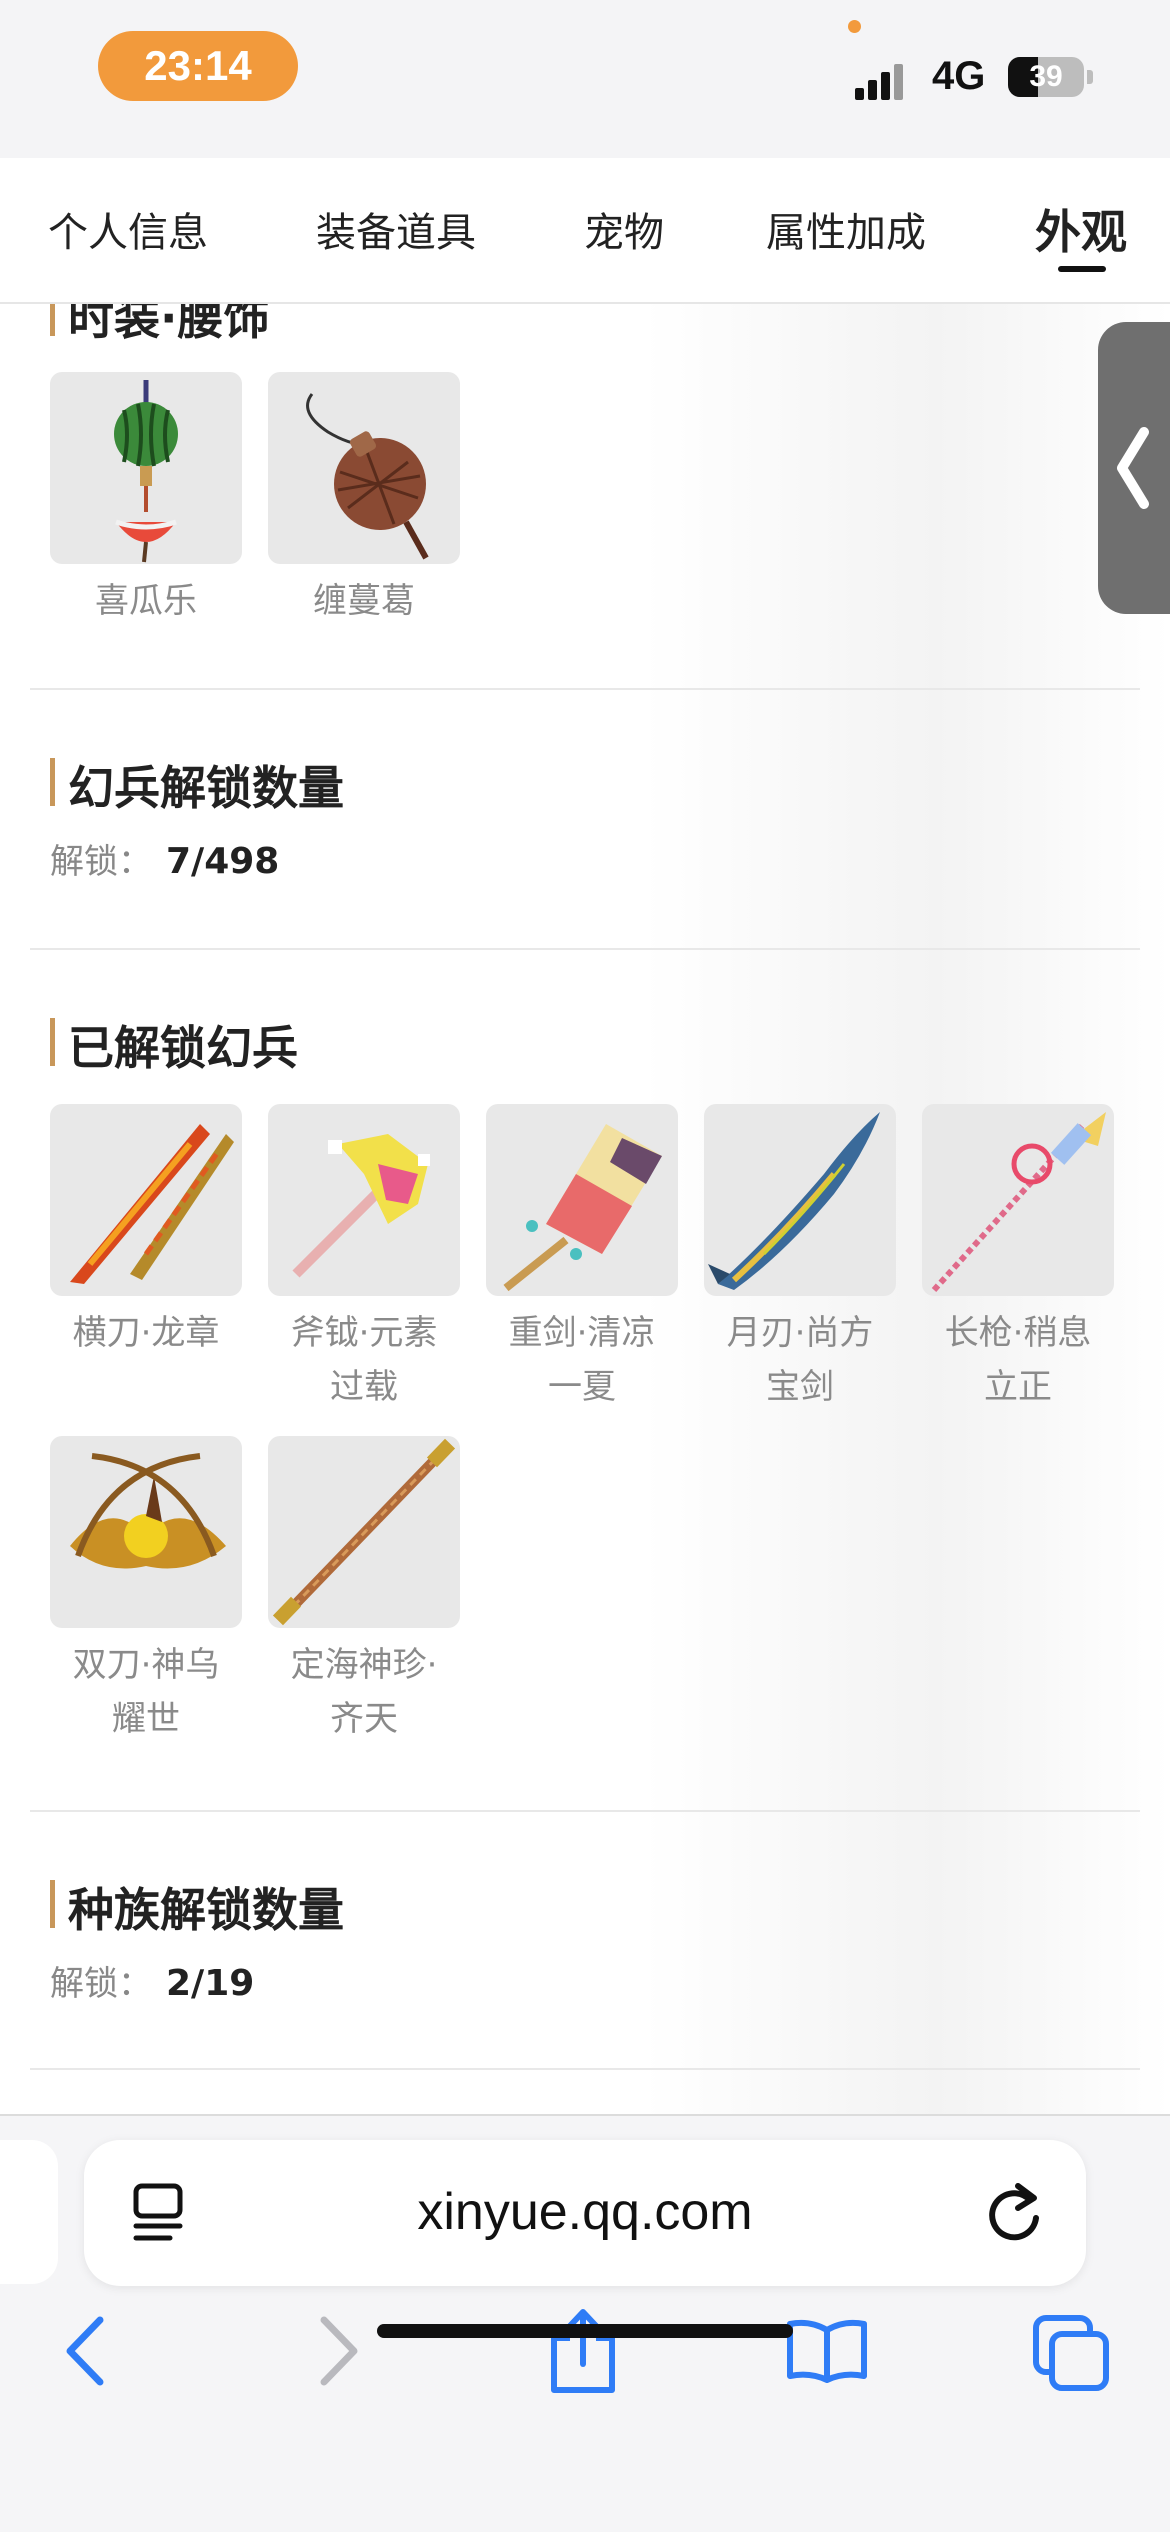 Image resolution: width=1170 pixels, height=2532 pixels. What do you see at coordinates (146, 1692) in the screenshot?
I see `weapon-item-name: 双刀·神乌 耀世` at bounding box center [146, 1692].